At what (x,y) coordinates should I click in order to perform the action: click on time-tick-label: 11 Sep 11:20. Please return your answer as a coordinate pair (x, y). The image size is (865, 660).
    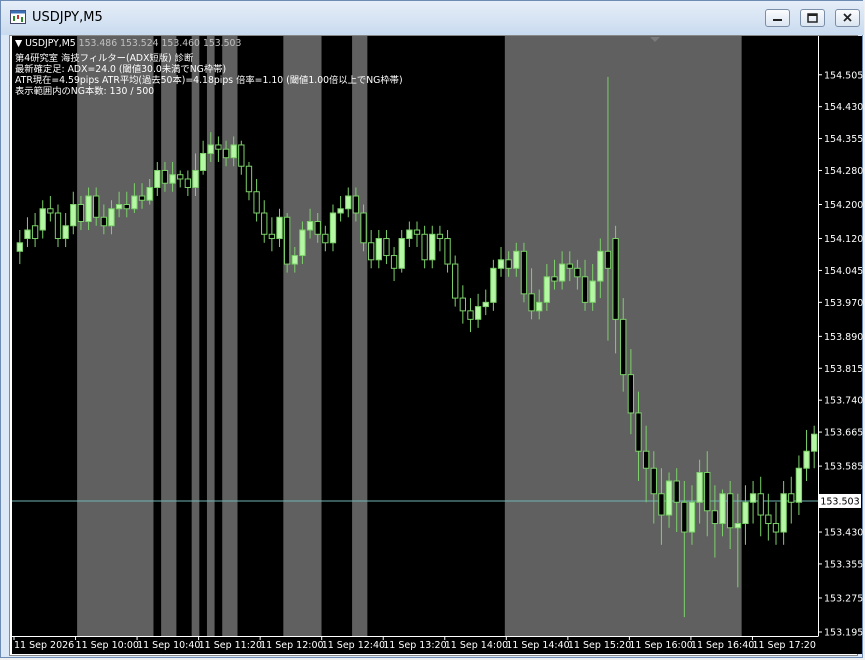
    Looking at the image, I should click on (230, 645).